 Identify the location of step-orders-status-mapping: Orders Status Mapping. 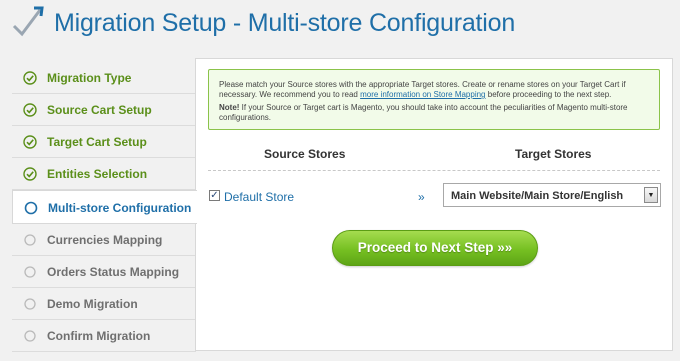
(104, 272).